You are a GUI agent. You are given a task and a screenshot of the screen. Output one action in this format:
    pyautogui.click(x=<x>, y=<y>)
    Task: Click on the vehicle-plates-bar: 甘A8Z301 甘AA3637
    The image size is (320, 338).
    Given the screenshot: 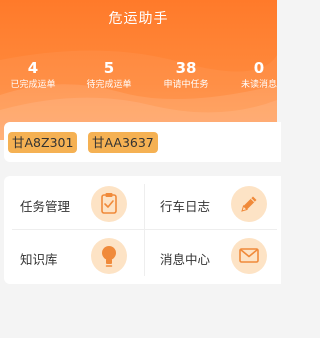 What is the action you would take?
    pyautogui.click(x=142, y=142)
    